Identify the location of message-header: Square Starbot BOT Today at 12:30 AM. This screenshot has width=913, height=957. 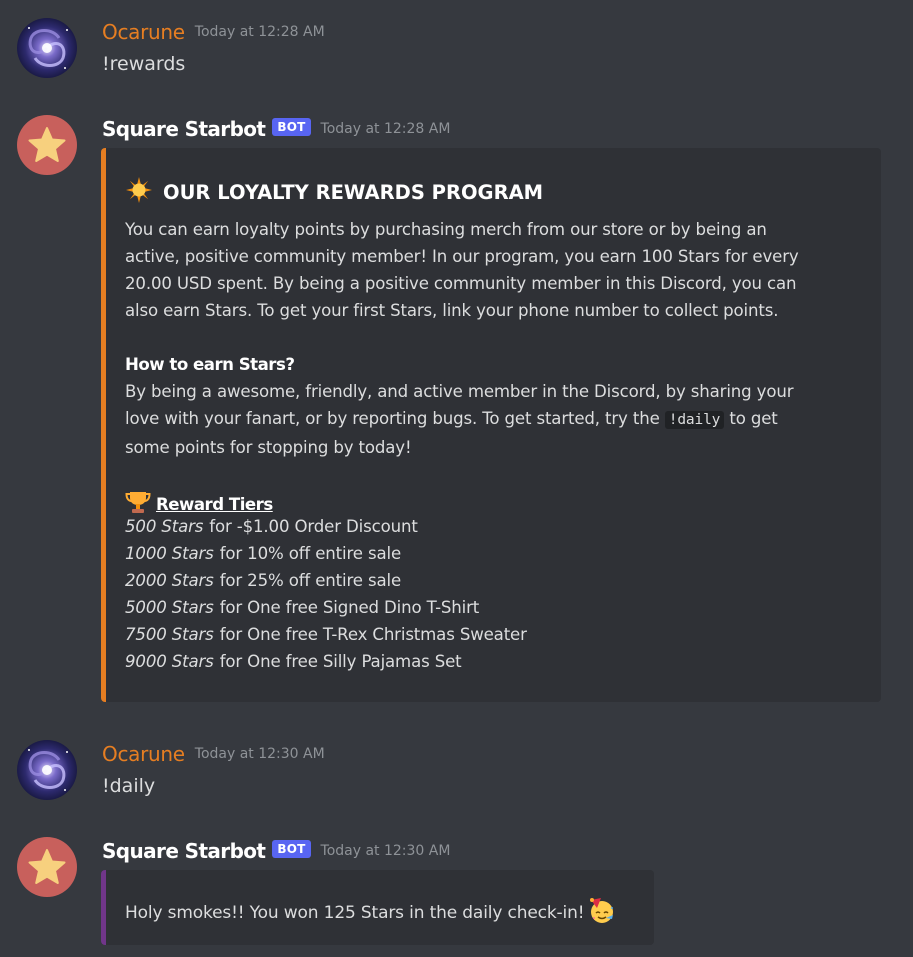
(276, 851).